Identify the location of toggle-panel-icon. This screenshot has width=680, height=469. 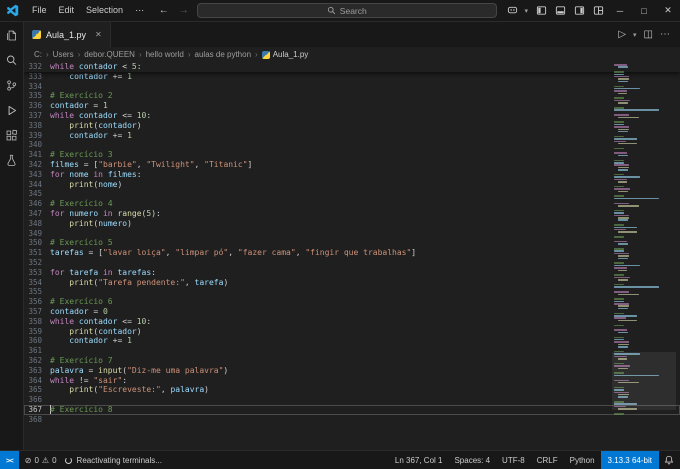
(560, 10).